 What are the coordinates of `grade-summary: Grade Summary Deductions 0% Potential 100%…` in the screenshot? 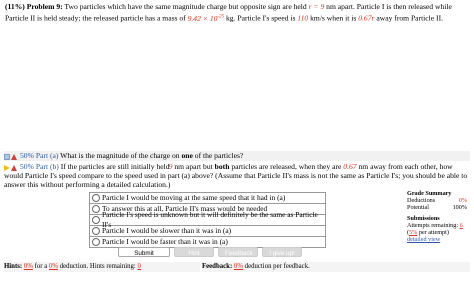 It's located at (437, 217).